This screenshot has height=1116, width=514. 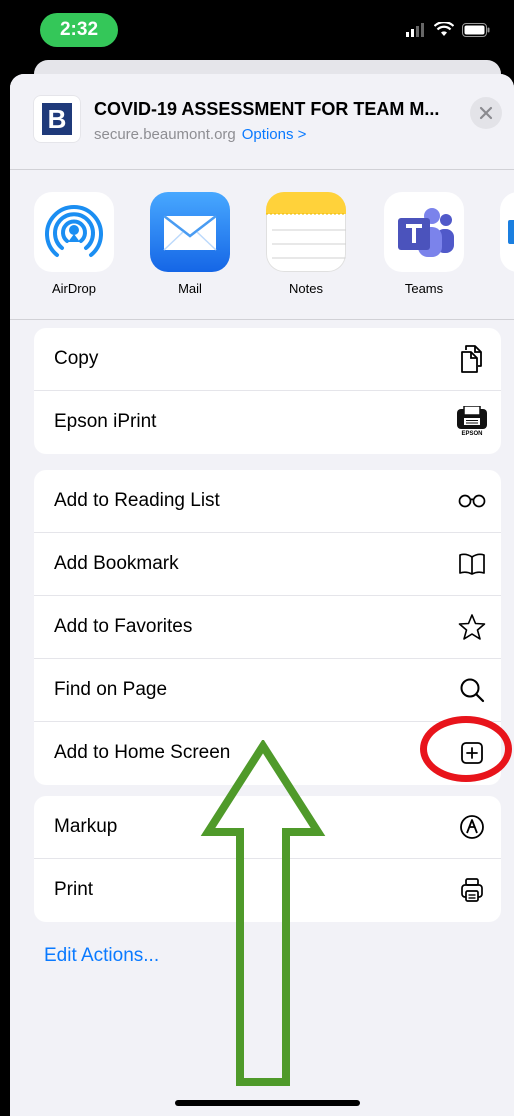 I want to click on close-icon, so click(x=486, y=113).